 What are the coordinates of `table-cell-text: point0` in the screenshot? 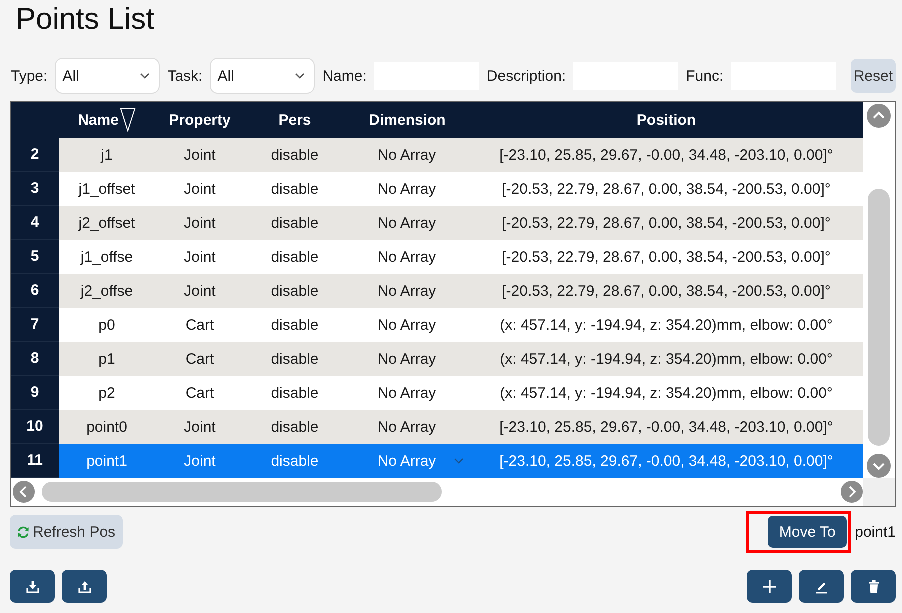 It's located at (107, 428).